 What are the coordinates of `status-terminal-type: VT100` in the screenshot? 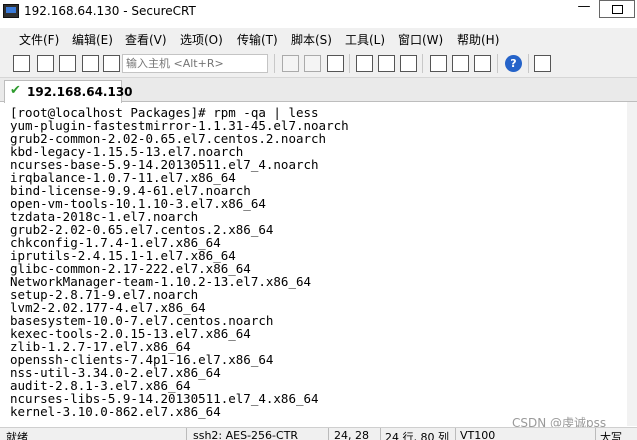 It's located at (478, 434).